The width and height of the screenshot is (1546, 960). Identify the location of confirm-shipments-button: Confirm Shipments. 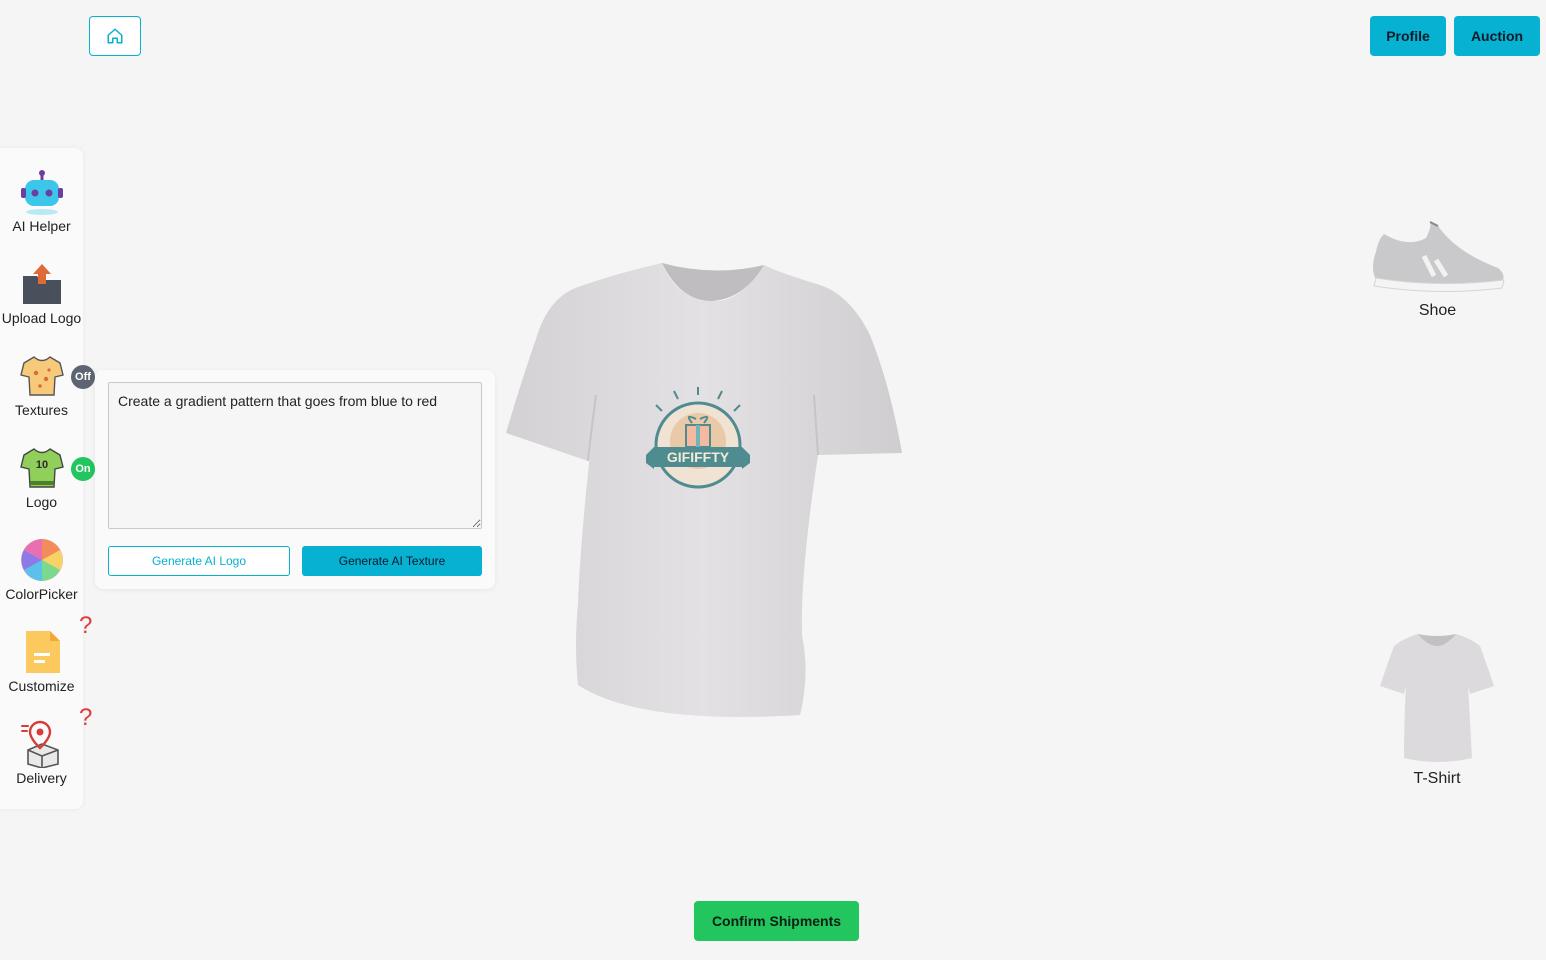
(776, 921).